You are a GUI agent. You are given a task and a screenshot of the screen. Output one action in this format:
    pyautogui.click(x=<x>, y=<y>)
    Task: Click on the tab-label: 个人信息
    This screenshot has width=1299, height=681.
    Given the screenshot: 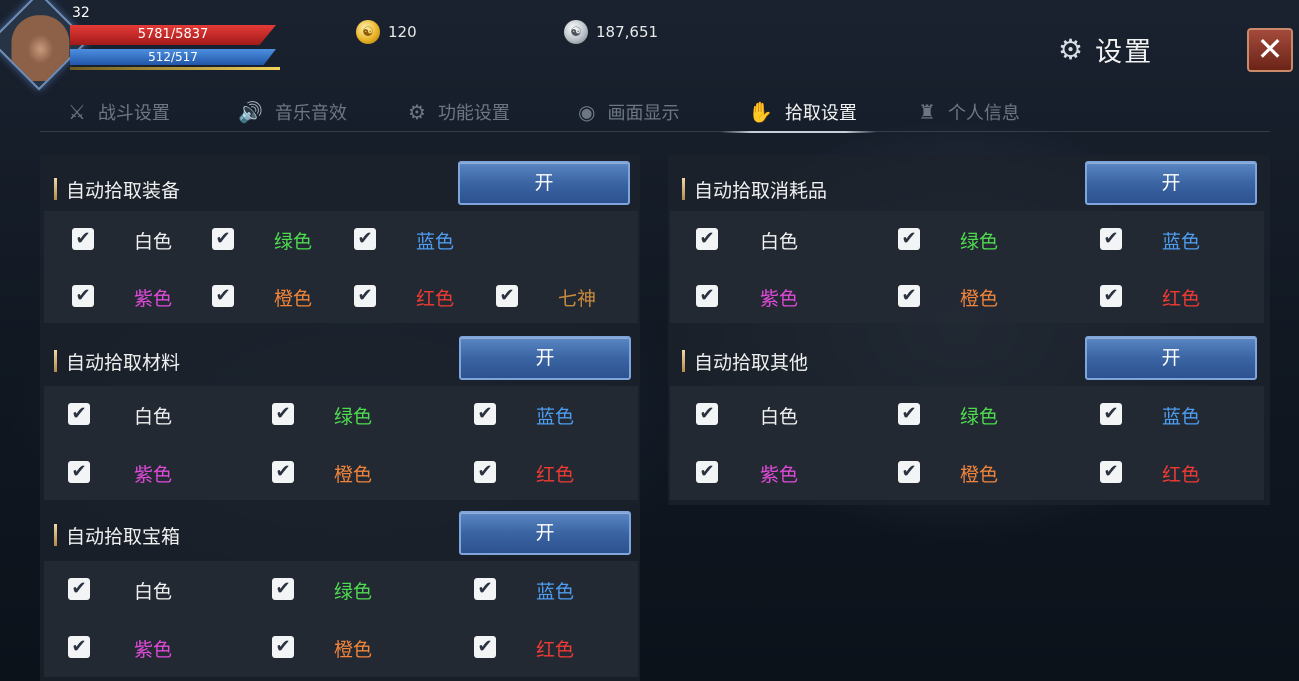 What is the action you would take?
    pyautogui.click(x=983, y=113)
    